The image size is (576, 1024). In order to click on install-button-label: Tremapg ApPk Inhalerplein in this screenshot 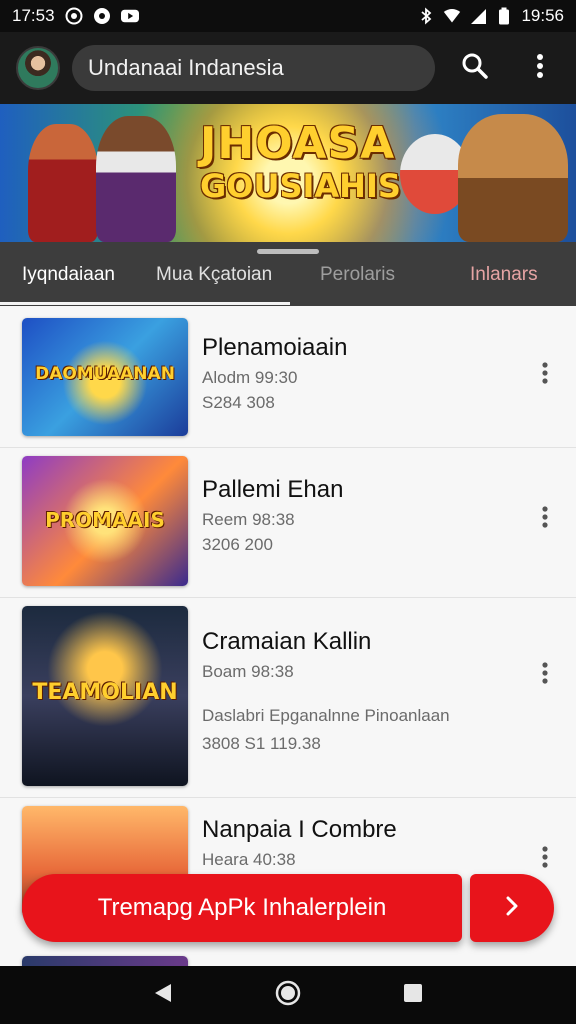, I will do `click(242, 907)`.